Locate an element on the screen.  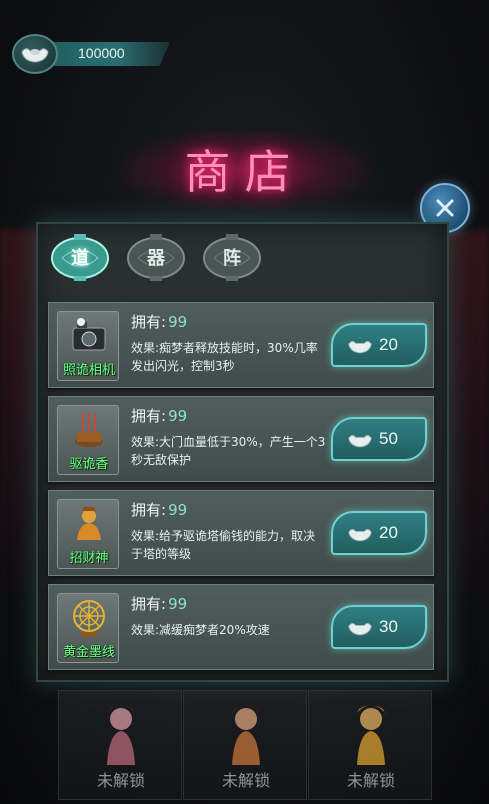
item-description: 效果:大门血量低于30%，产生一个3秒无敌保护 is located at coordinates (228, 451).